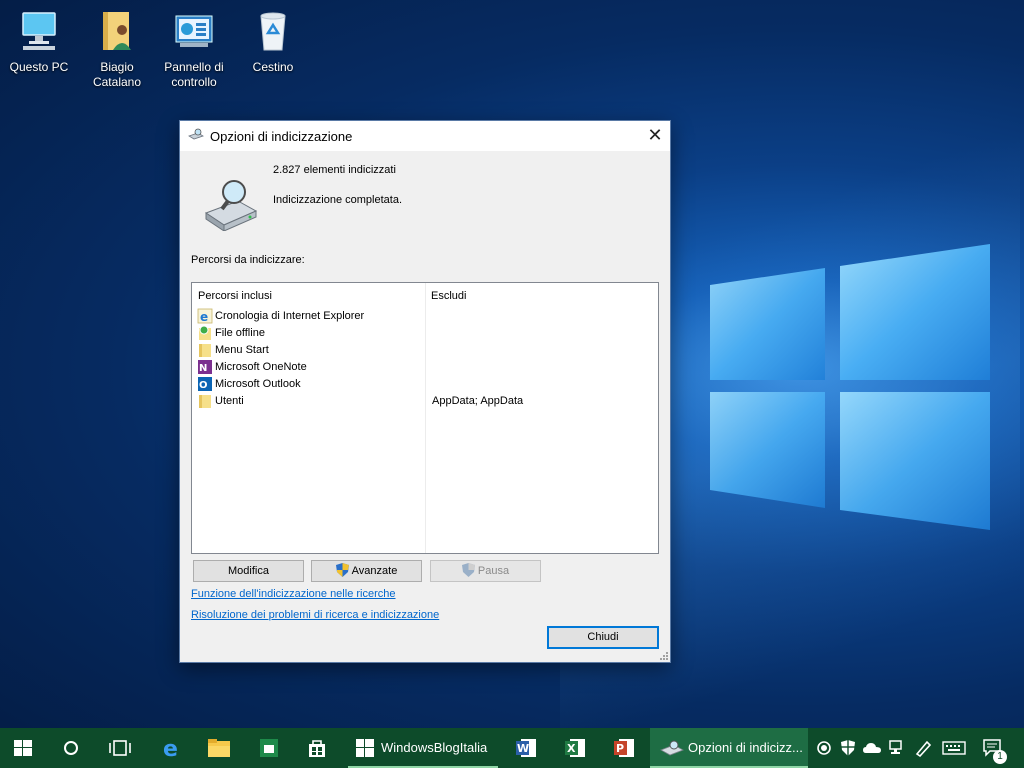 The height and width of the screenshot is (768, 1024). What do you see at coordinates (248, 260) in the screenshot?
I see `section-label: Percorsi da indicizzare:` at bounding box center [248, 260].